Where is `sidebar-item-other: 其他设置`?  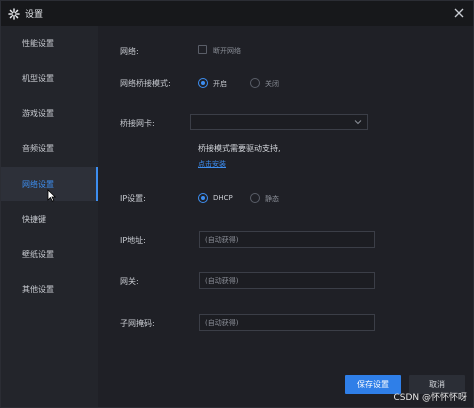
sidebar-item-other: 其他设置 is located at coordinates (49, 289).